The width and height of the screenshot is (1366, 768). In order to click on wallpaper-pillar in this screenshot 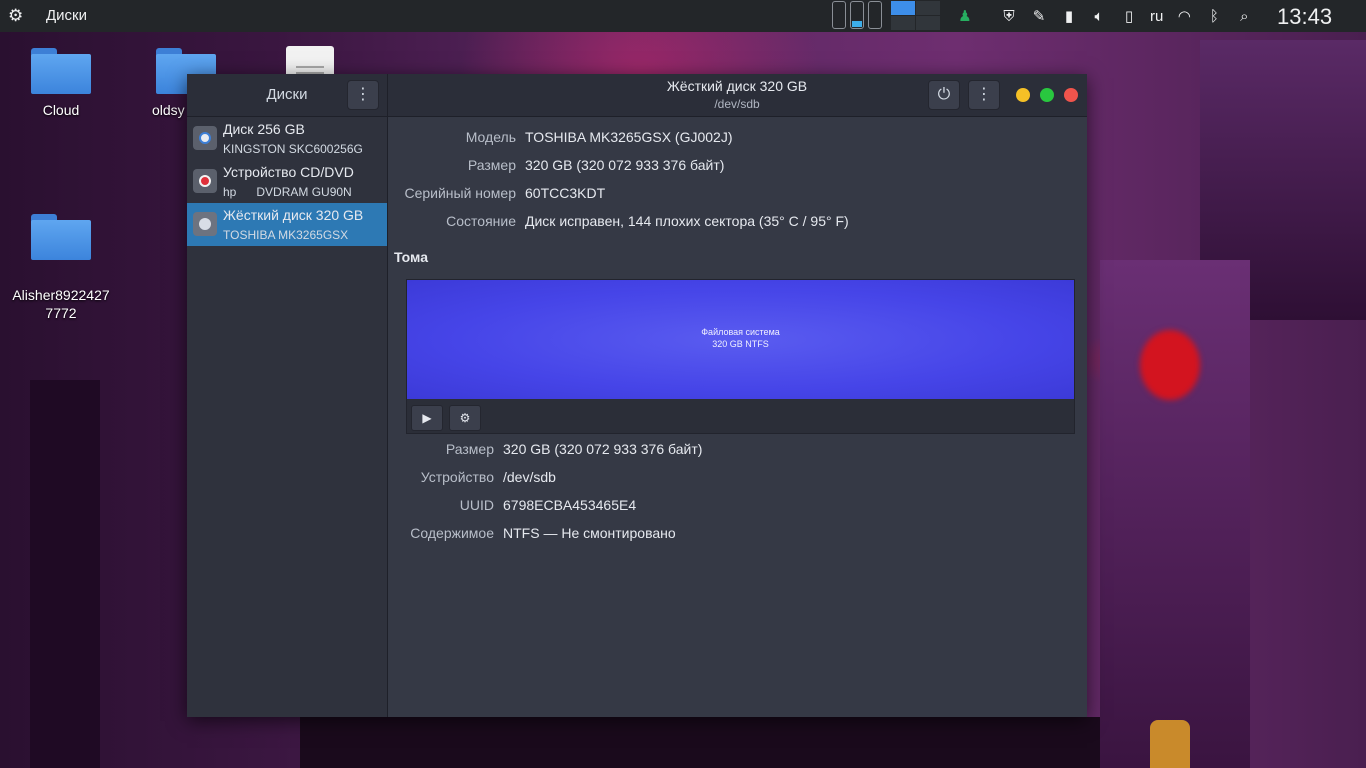, I will do `click(65, 574)`.